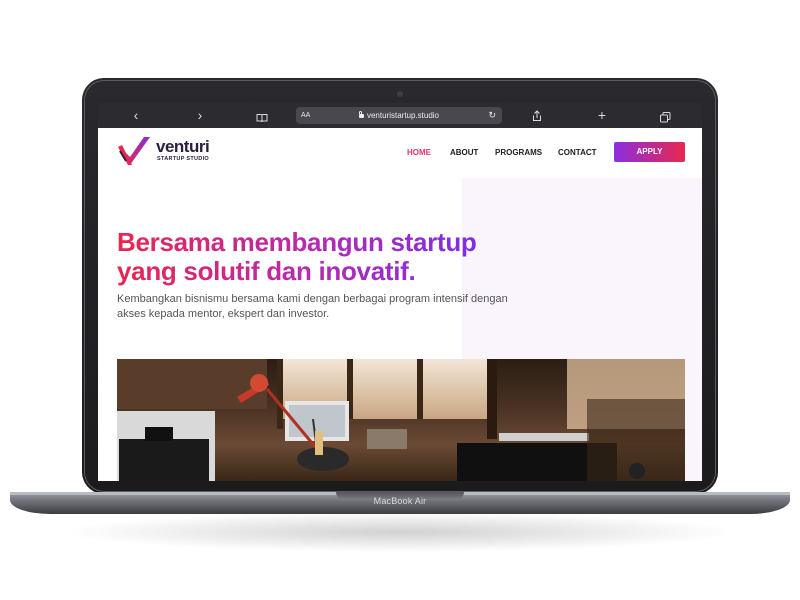 The height and width of the screenshot is (600, 800). Describe the element at coordinates (577, 152) in the screenshot. I see `nav-contact: CONTACT` at that location.